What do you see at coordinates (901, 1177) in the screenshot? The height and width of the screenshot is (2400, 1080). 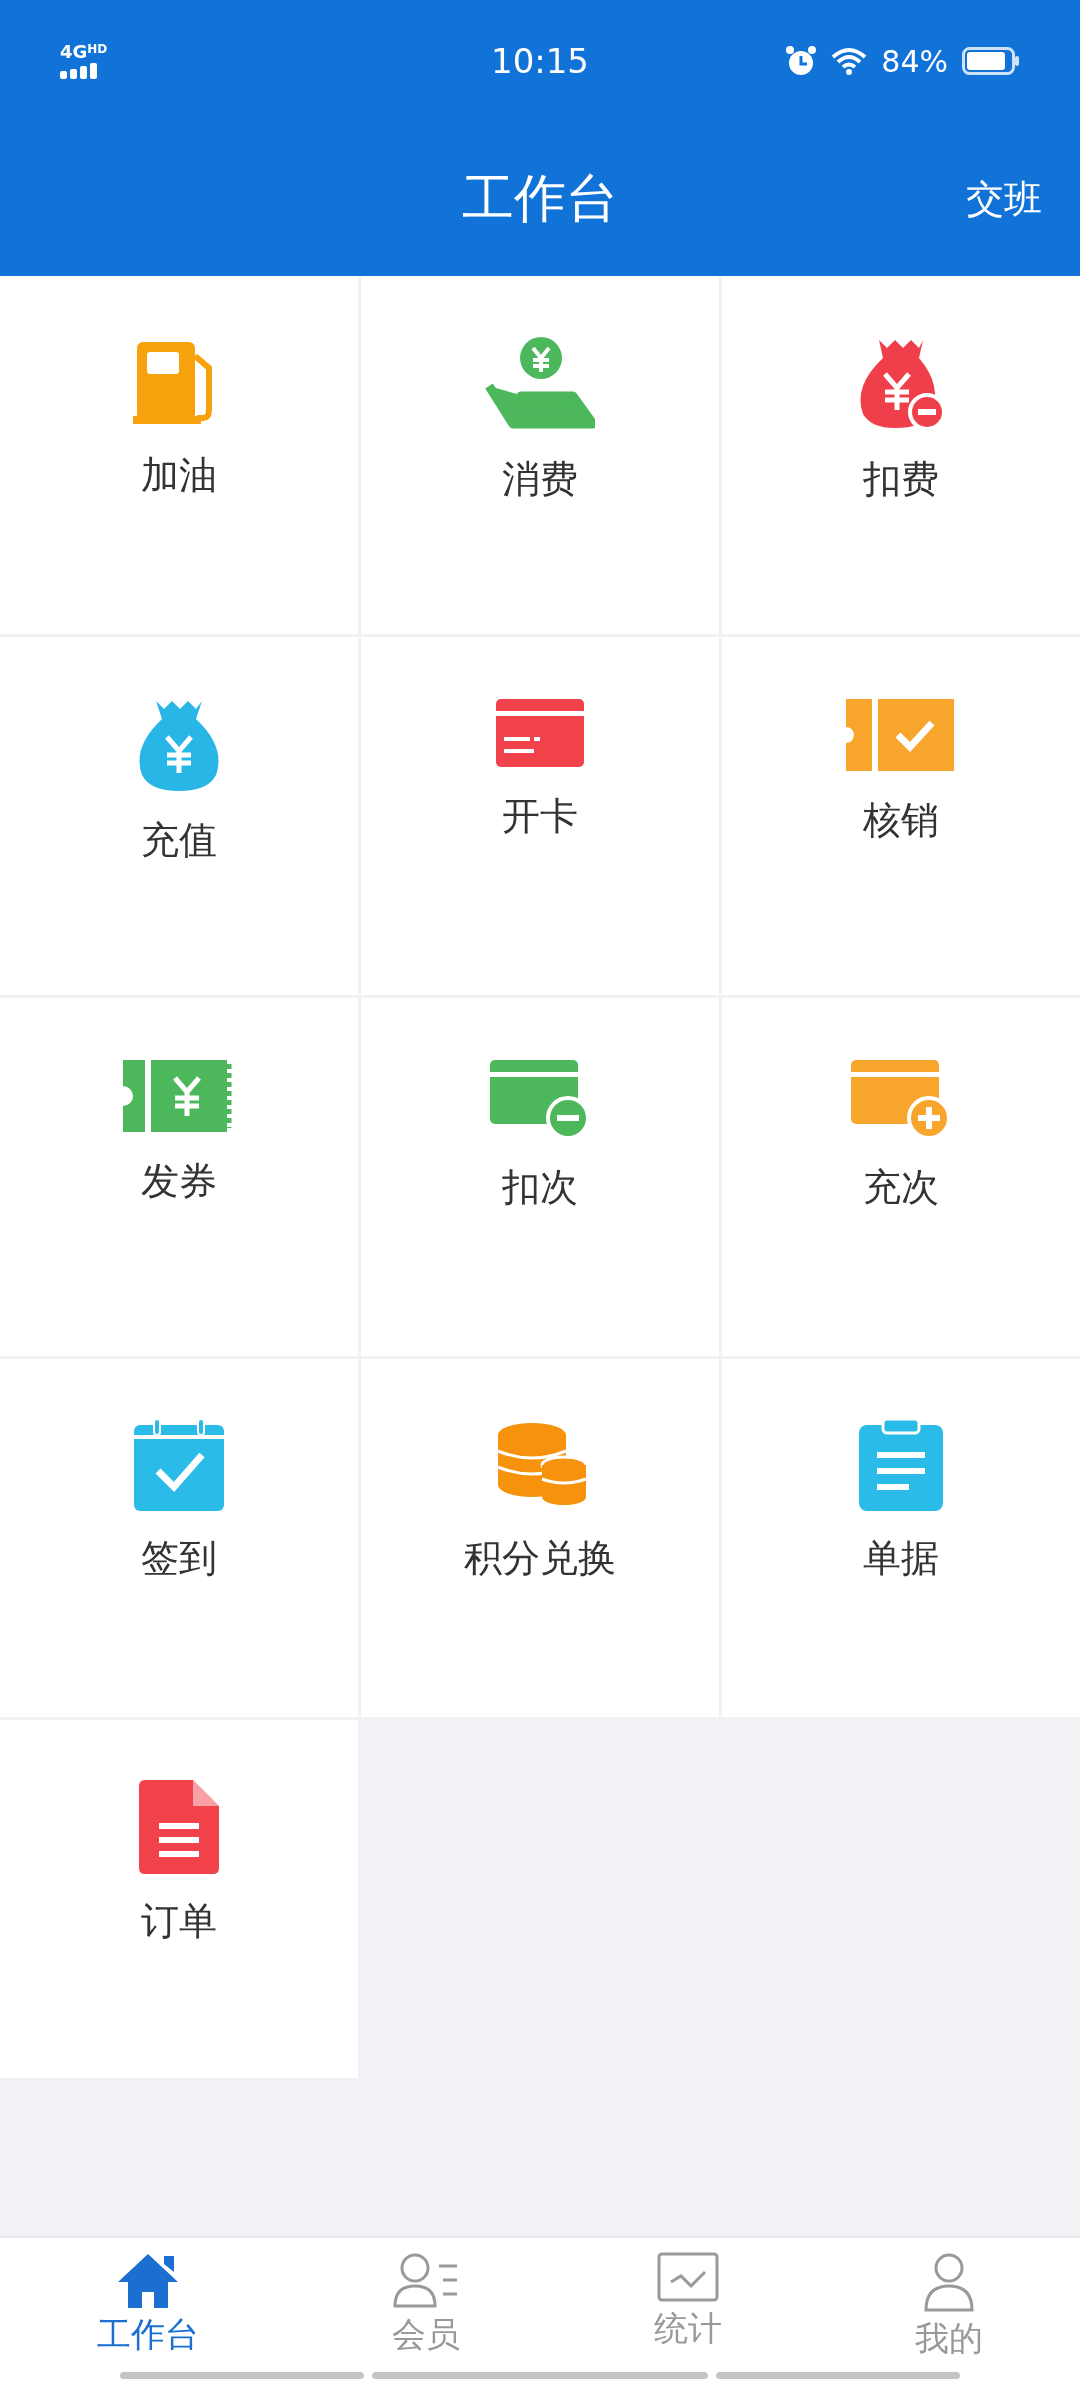 I see `function-tile: 充次` at bounding box center [901, 1177].